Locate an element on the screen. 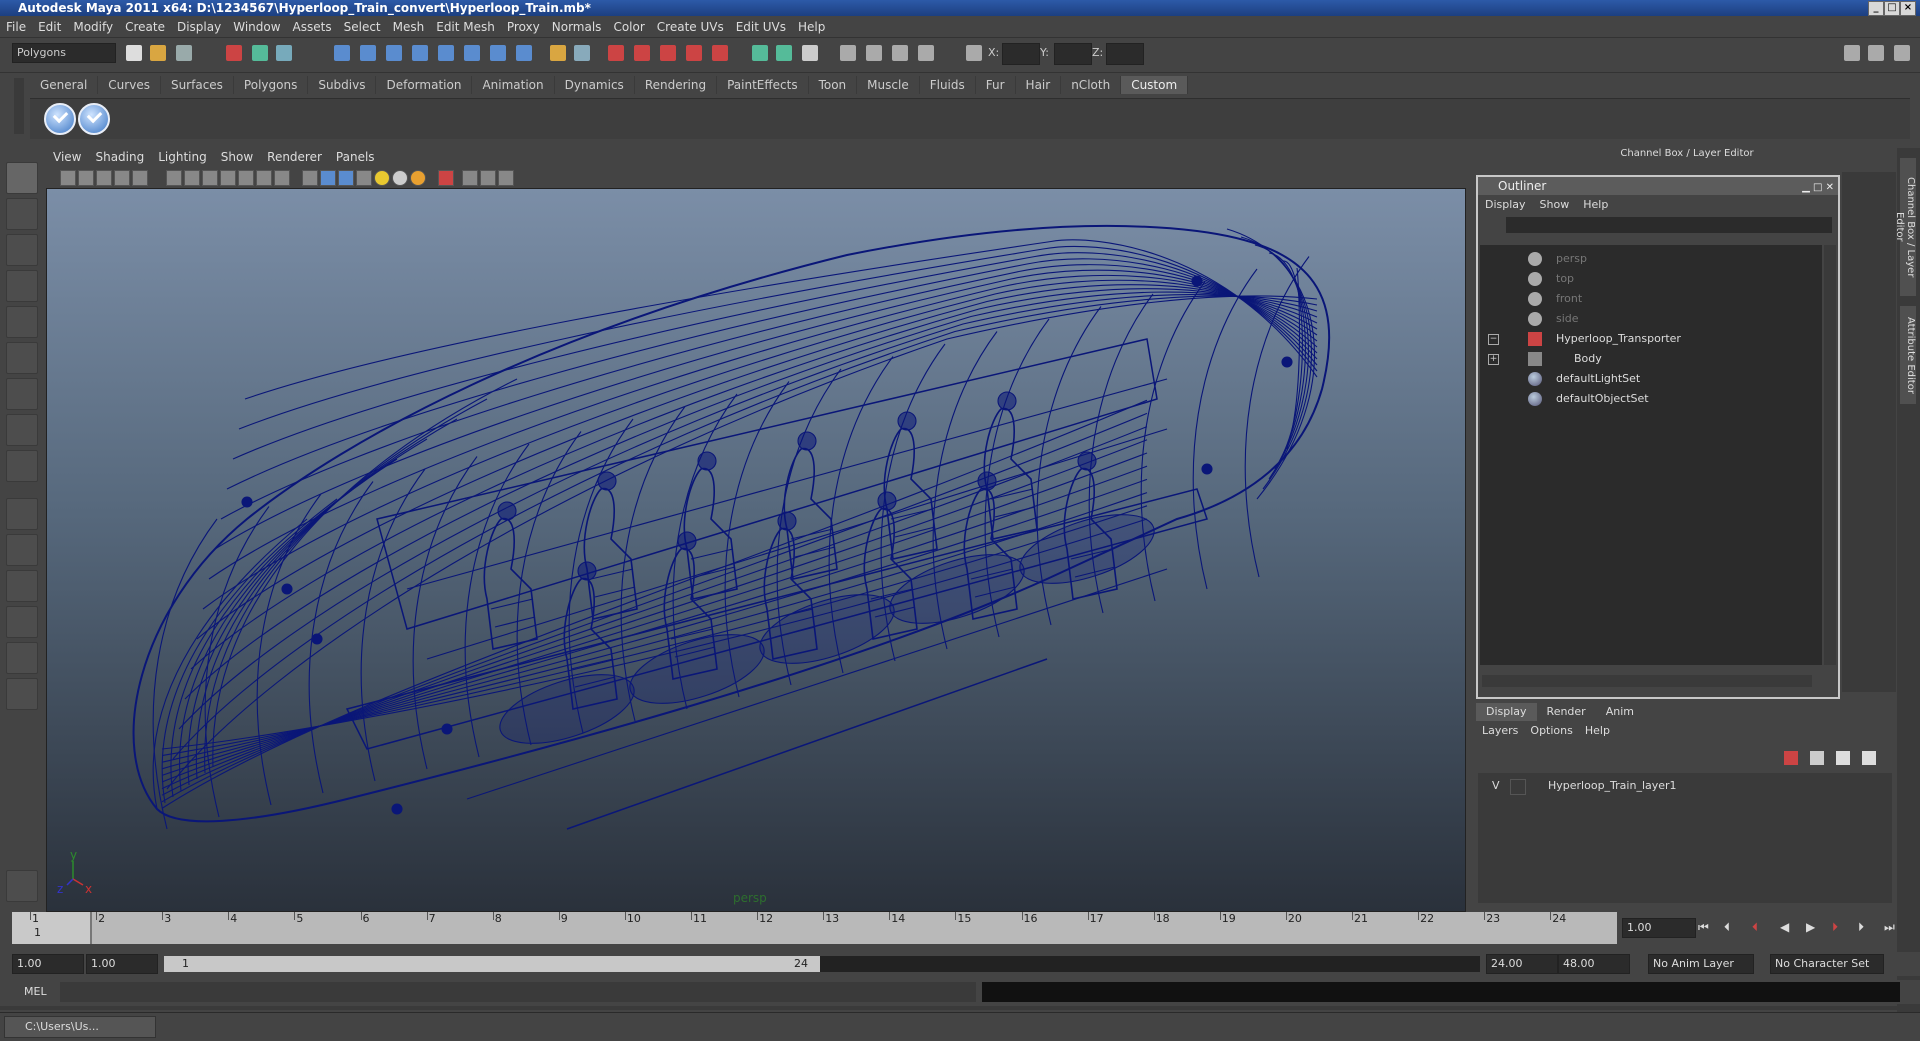 Image resolution: width=1920 pixels, height=1041 pixels. scale-tool-icon is located at coordinates (22, 358).